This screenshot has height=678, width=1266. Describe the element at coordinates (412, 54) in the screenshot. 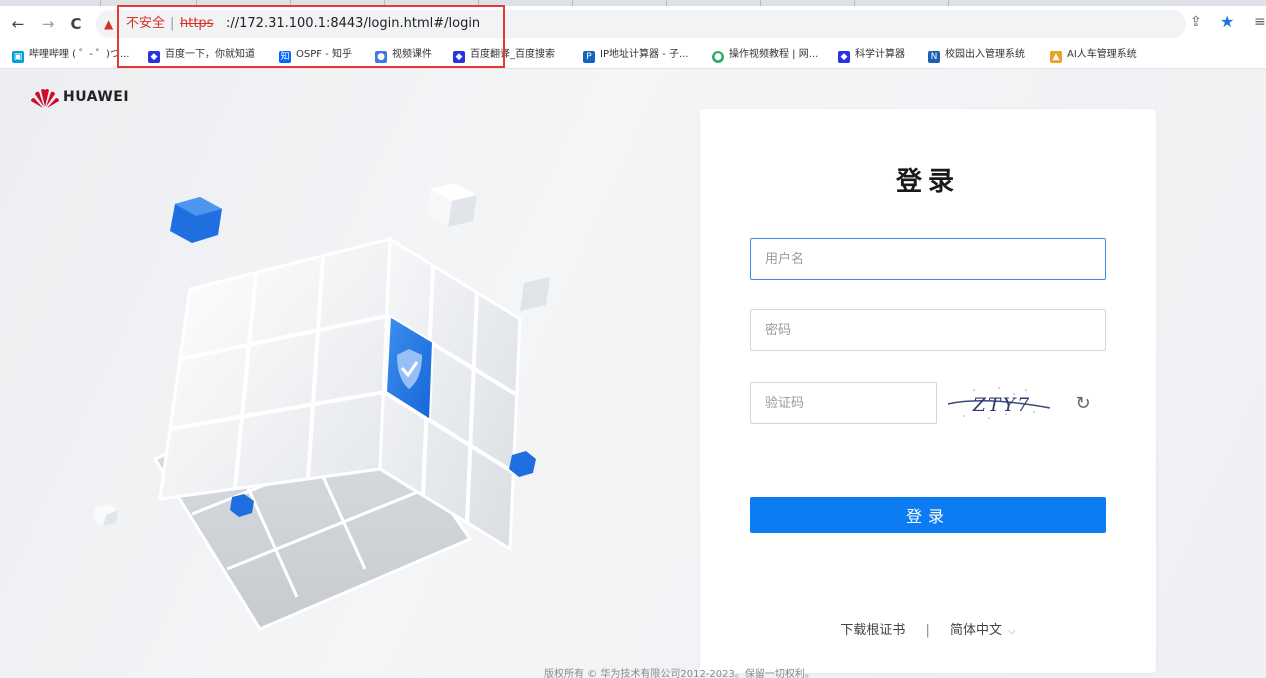

I see `bookmark-label: 视频课件` at that location.